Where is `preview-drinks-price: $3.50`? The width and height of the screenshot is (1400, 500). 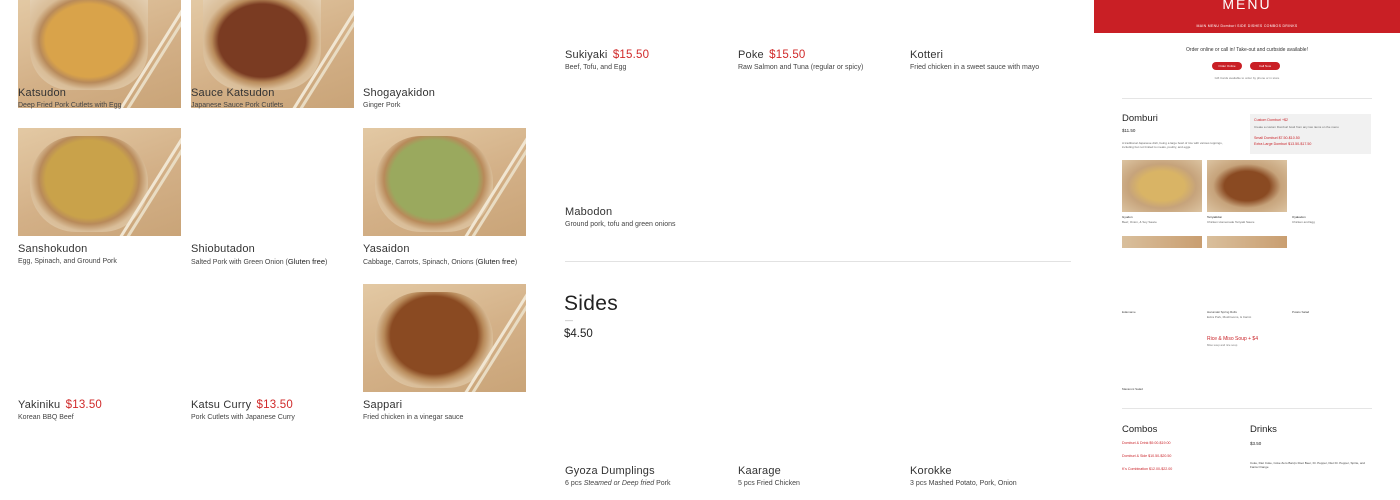 preview-drinks-price: $3.50 is located at coordinates (1256, 443).